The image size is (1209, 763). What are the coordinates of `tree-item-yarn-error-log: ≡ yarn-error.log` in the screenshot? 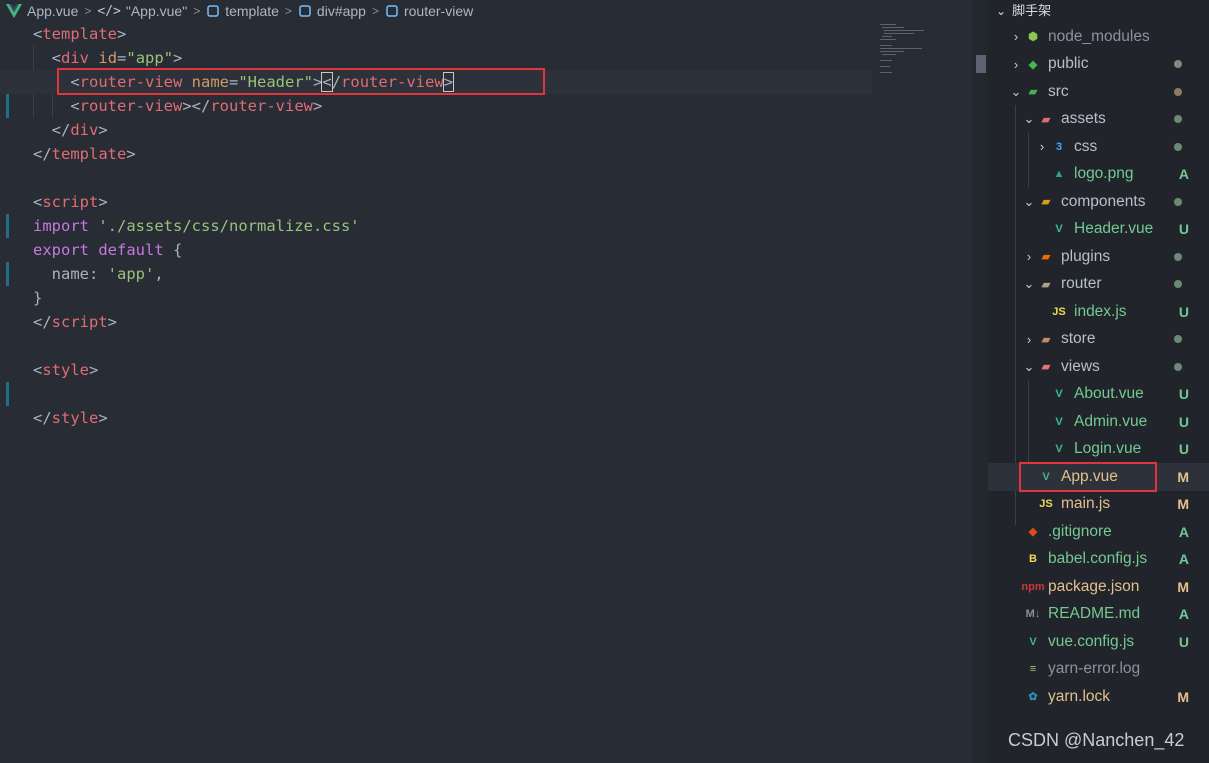 It's located at (1098, 670).